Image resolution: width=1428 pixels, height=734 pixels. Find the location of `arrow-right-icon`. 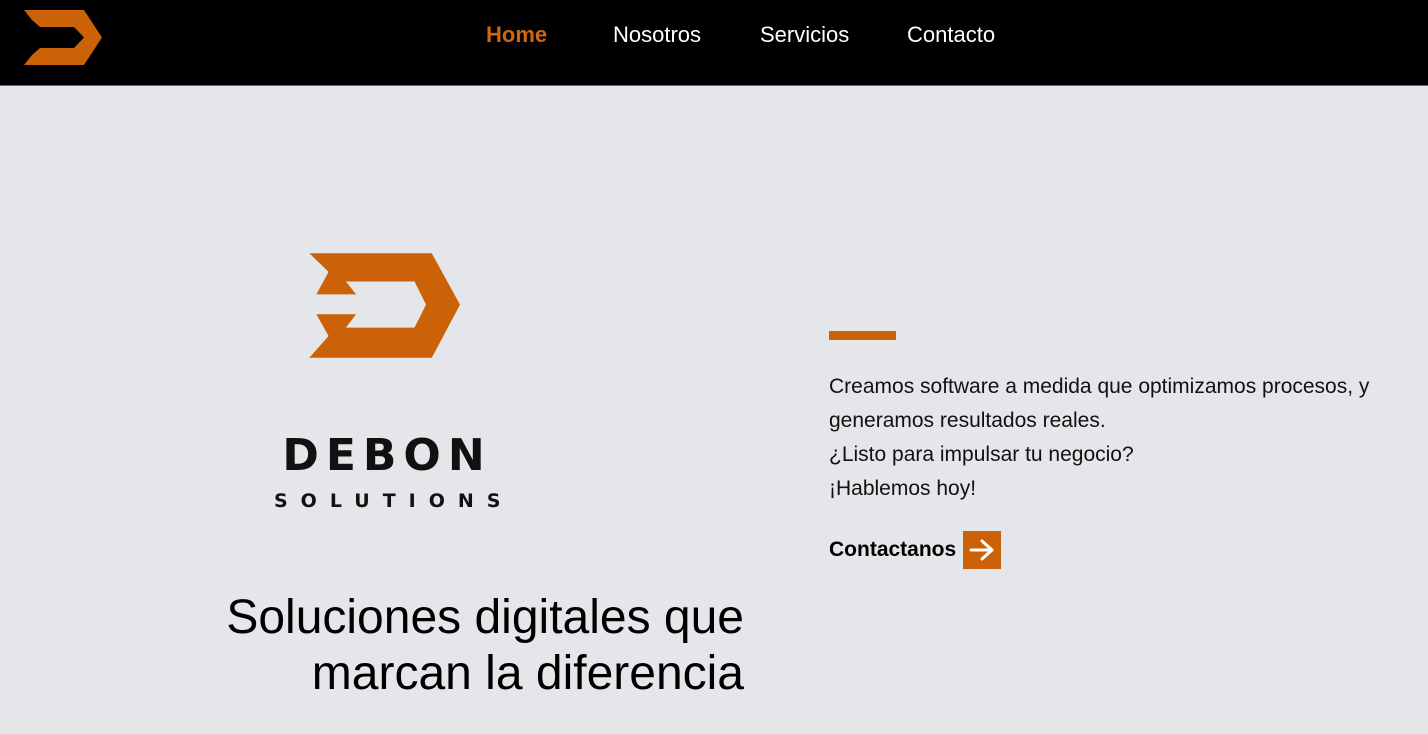

arrow-right-icon is located at coordinates (982, 550).